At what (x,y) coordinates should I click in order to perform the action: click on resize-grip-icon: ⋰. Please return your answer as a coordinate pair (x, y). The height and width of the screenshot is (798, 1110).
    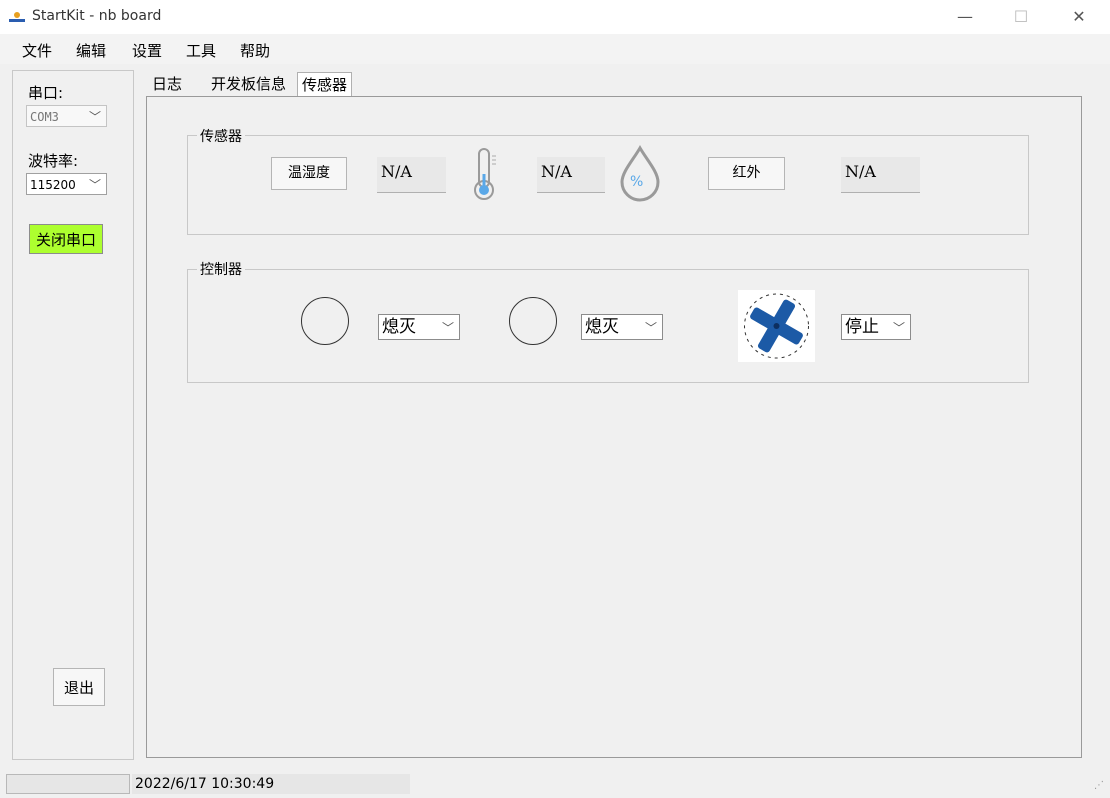
    Looking at the image, I should click on (1100, 787).